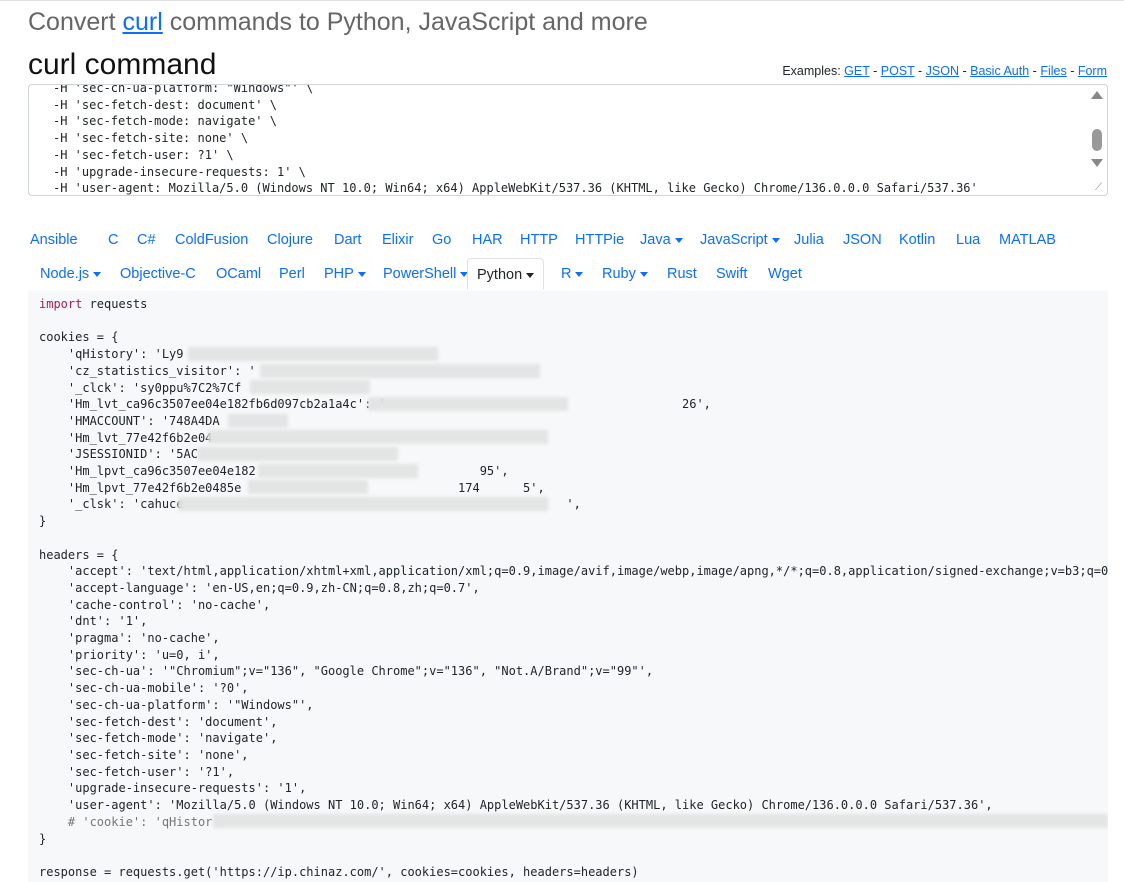  Describe the element at coordinates (142, 22) in the screenshot. I see `curl-link: curl` at that location.